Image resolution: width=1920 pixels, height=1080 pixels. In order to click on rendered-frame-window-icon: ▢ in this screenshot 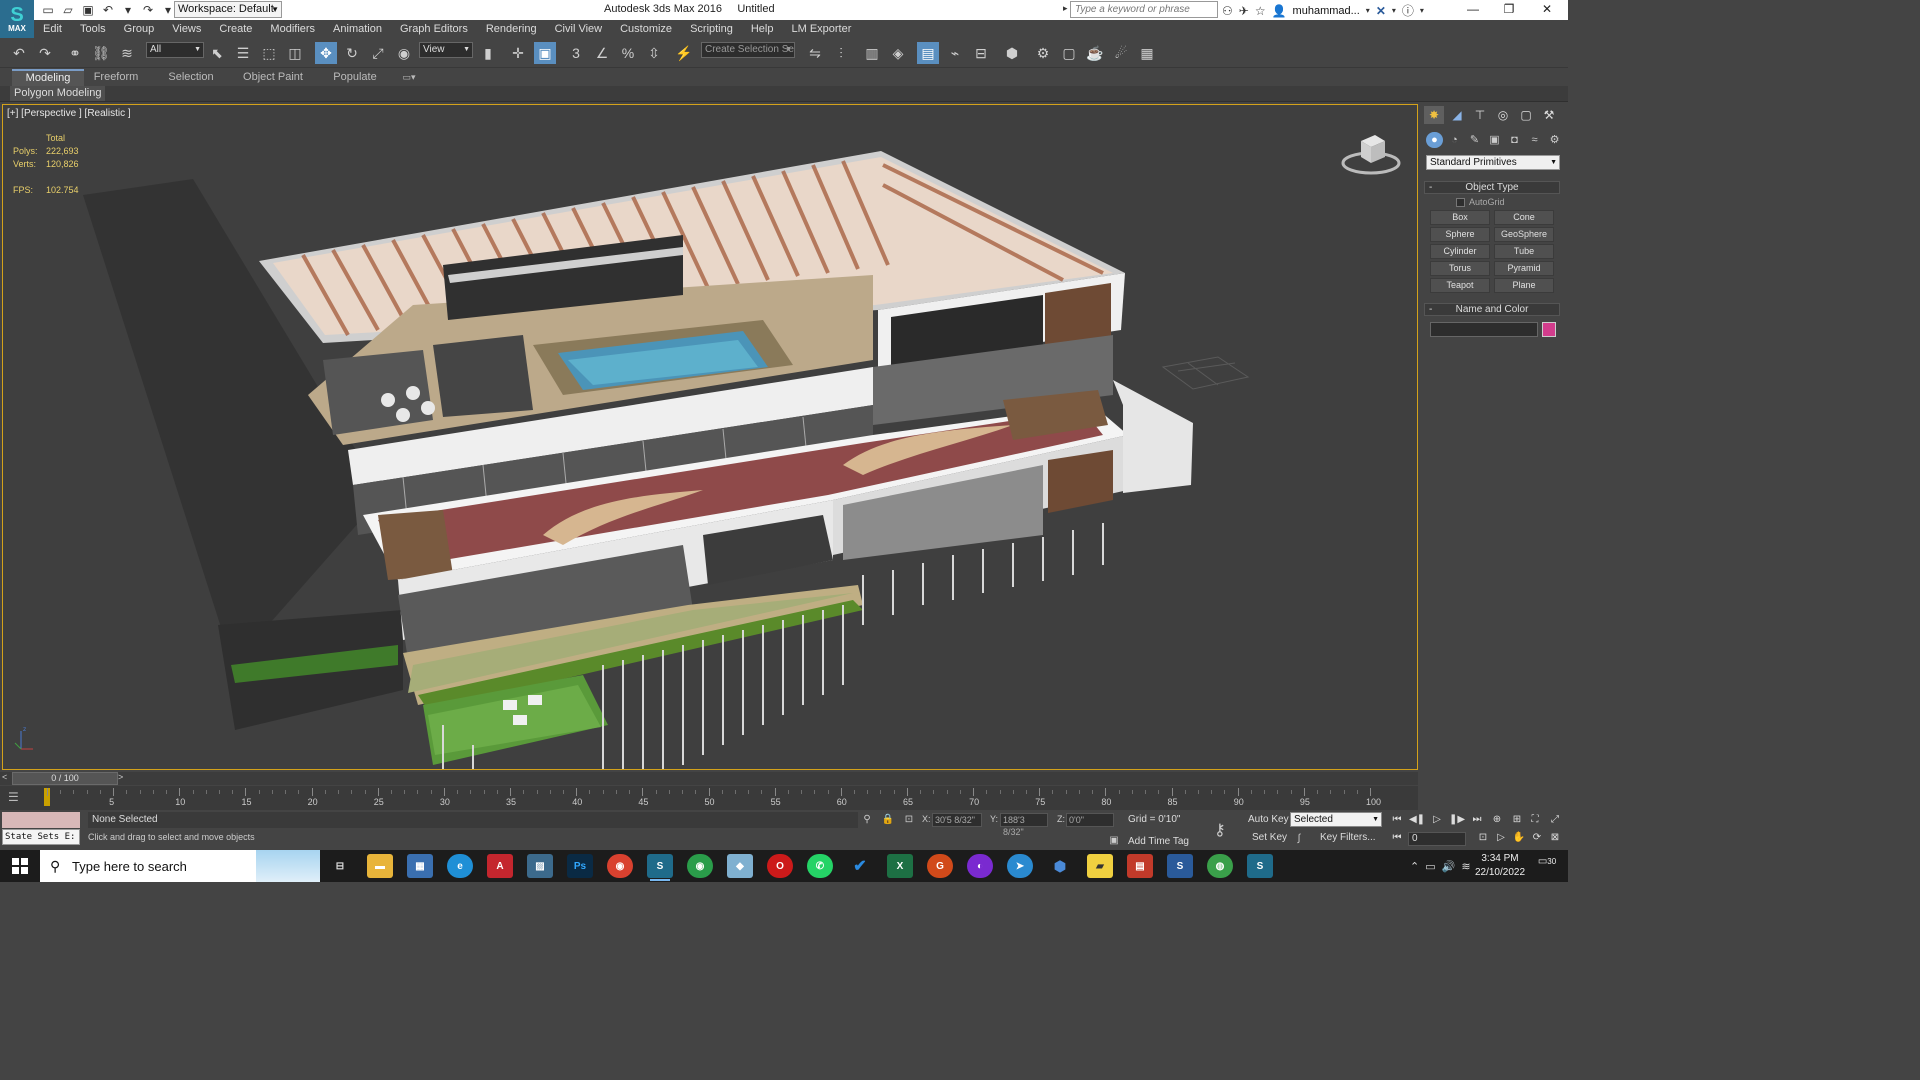, I will do `click(1069, 53)`.